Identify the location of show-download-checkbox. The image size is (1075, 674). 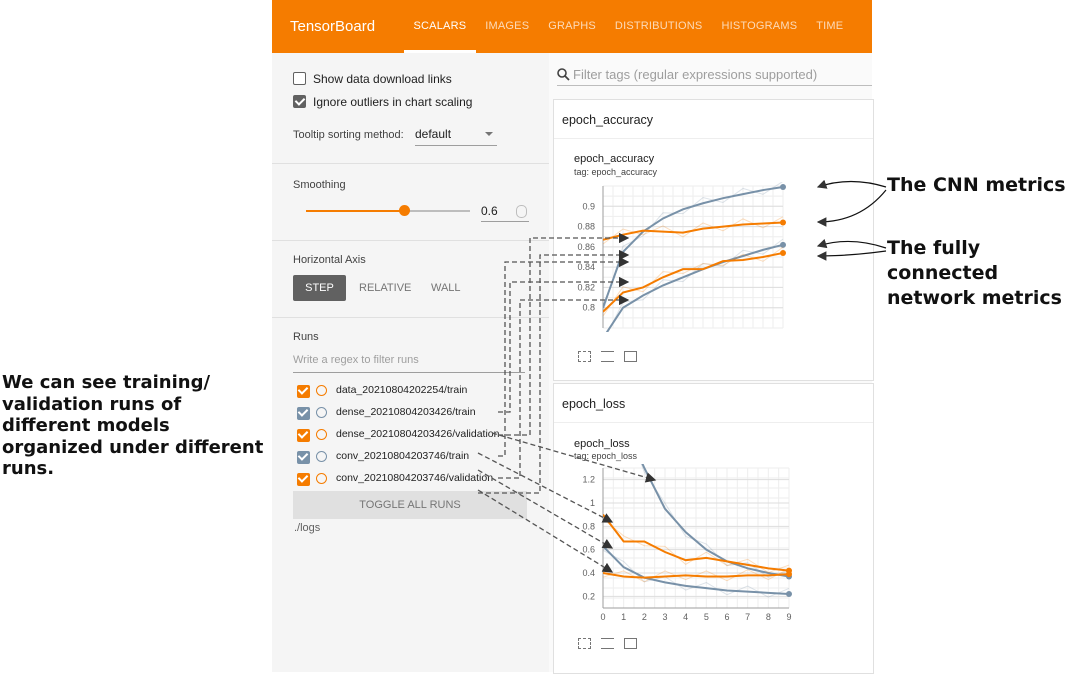
(299, 78).